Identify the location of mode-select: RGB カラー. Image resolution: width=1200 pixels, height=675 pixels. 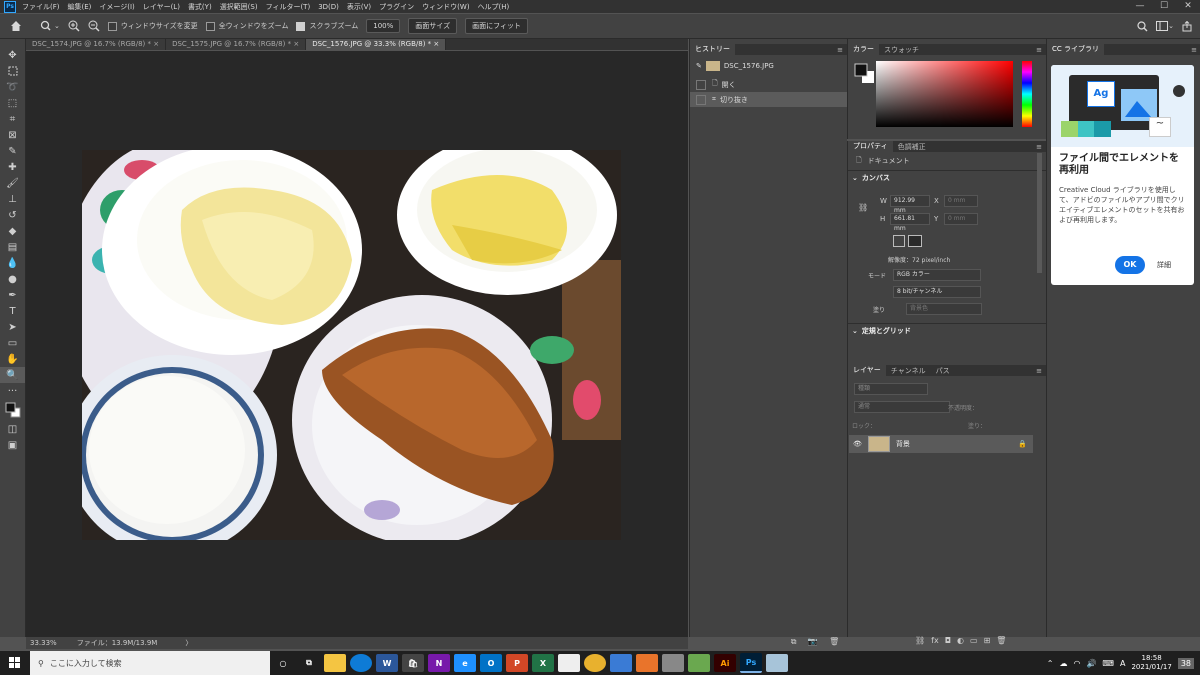
(937, 275).